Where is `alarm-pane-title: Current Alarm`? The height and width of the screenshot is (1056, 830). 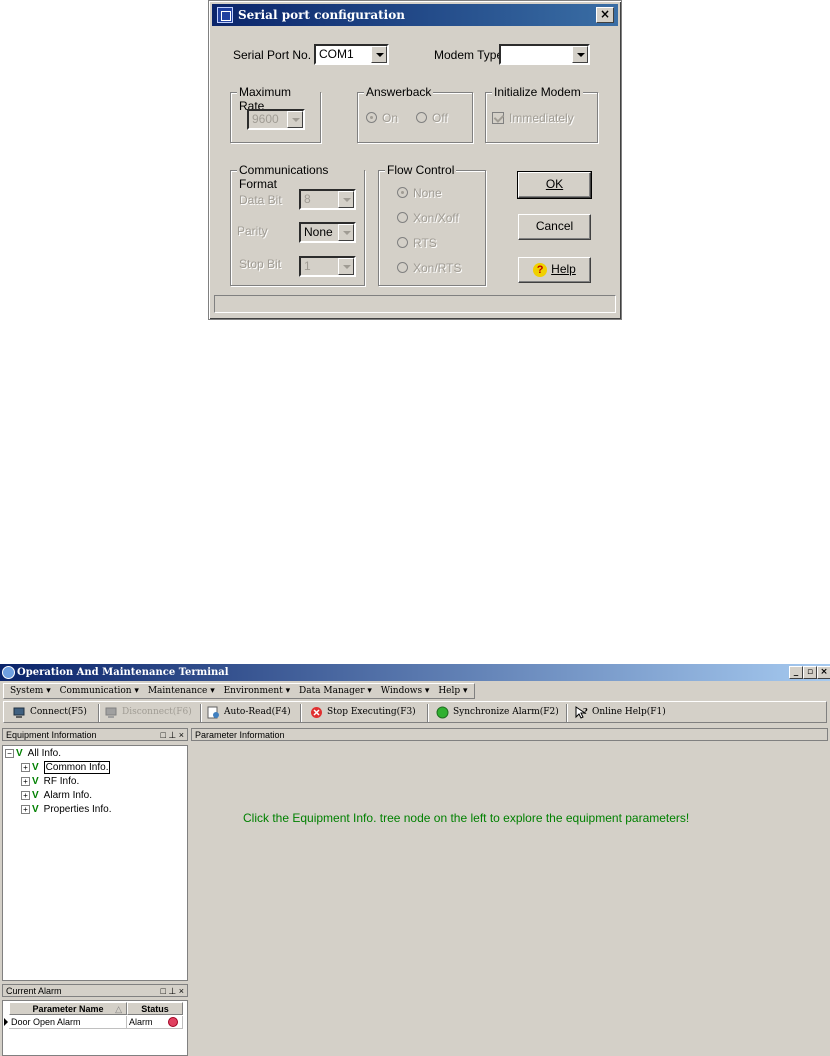
alarm-pane-title: Current Alarm is located at coordinates (34, 991).